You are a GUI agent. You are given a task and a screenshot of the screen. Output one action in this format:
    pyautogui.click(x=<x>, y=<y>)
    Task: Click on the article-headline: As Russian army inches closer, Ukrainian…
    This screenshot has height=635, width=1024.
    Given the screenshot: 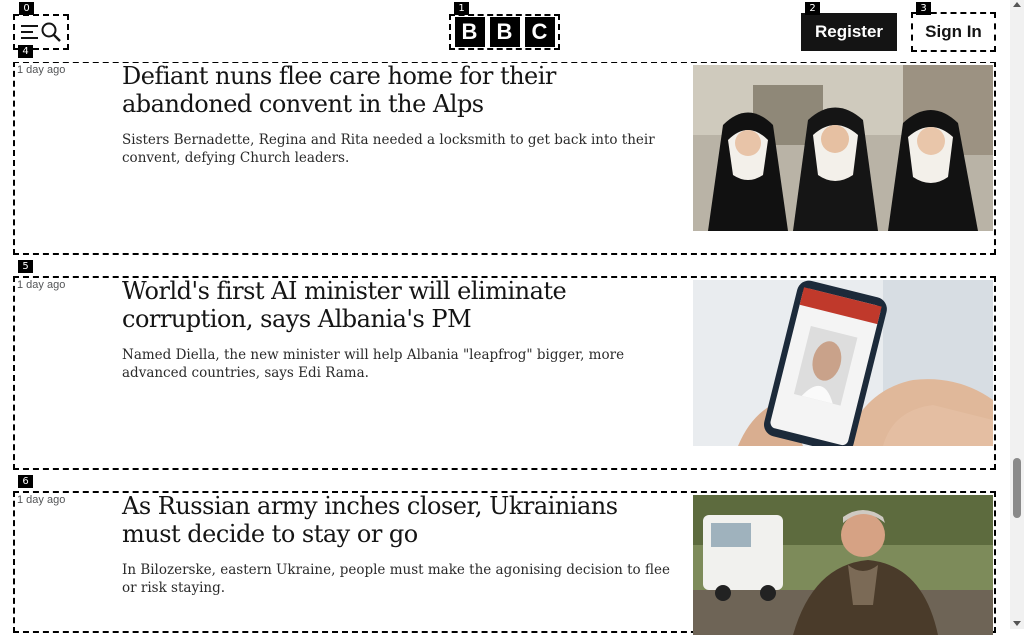 What is the action you would take?
    pyautogui.click(x=402, y=520)
    